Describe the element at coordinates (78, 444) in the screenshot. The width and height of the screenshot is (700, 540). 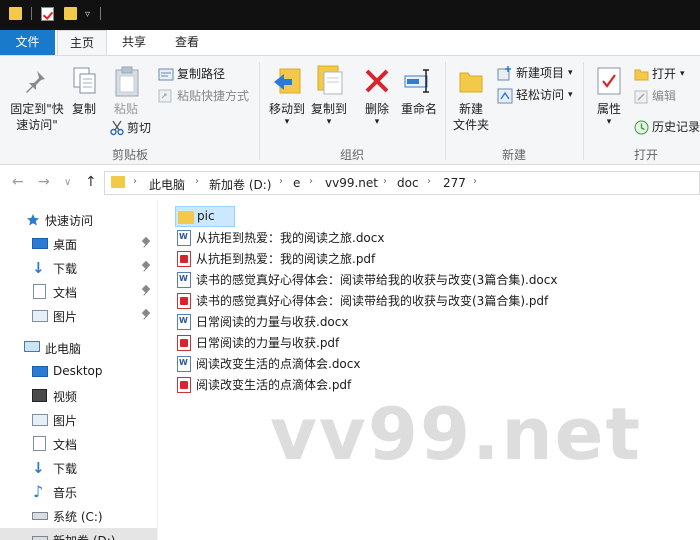
I see `nav-documents: 文档` at that location.